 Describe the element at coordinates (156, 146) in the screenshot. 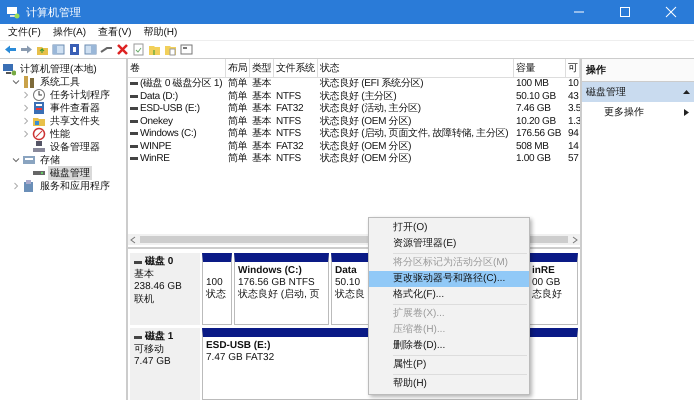

I see `table-cell: WINPE` at that location.